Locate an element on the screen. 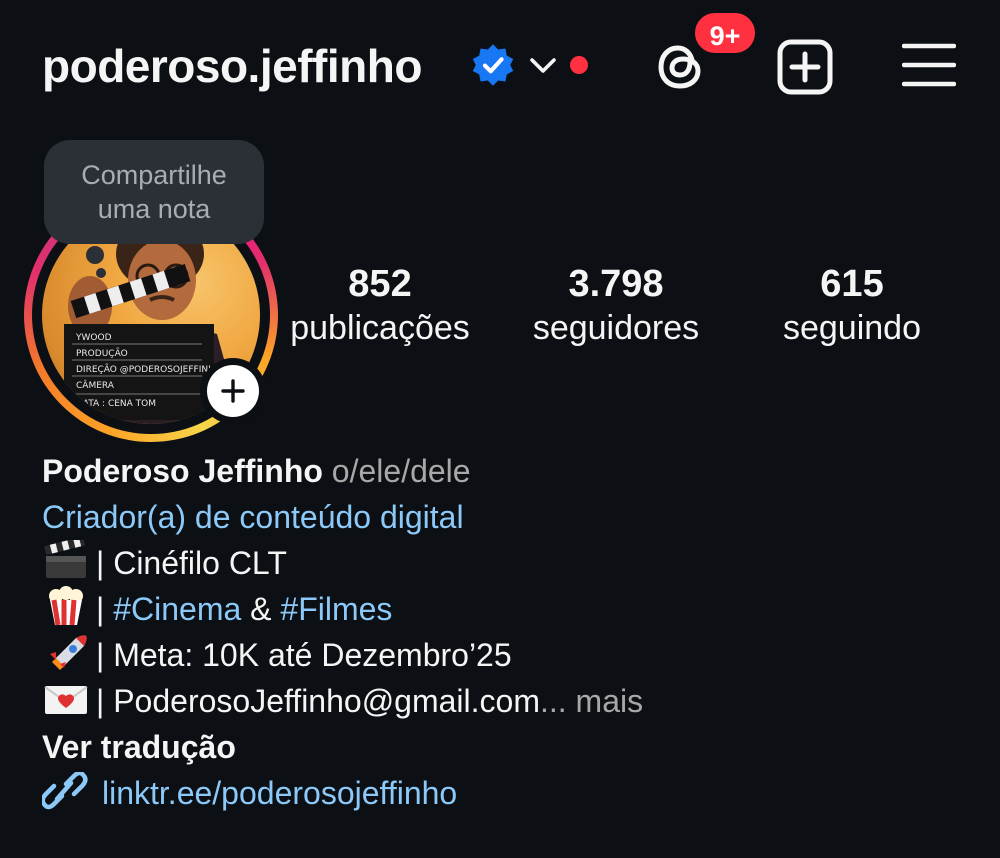 The width and height of the screenshot is (1000, 858). notification-count-badge: 9+ is located at coordinates (725, 33).